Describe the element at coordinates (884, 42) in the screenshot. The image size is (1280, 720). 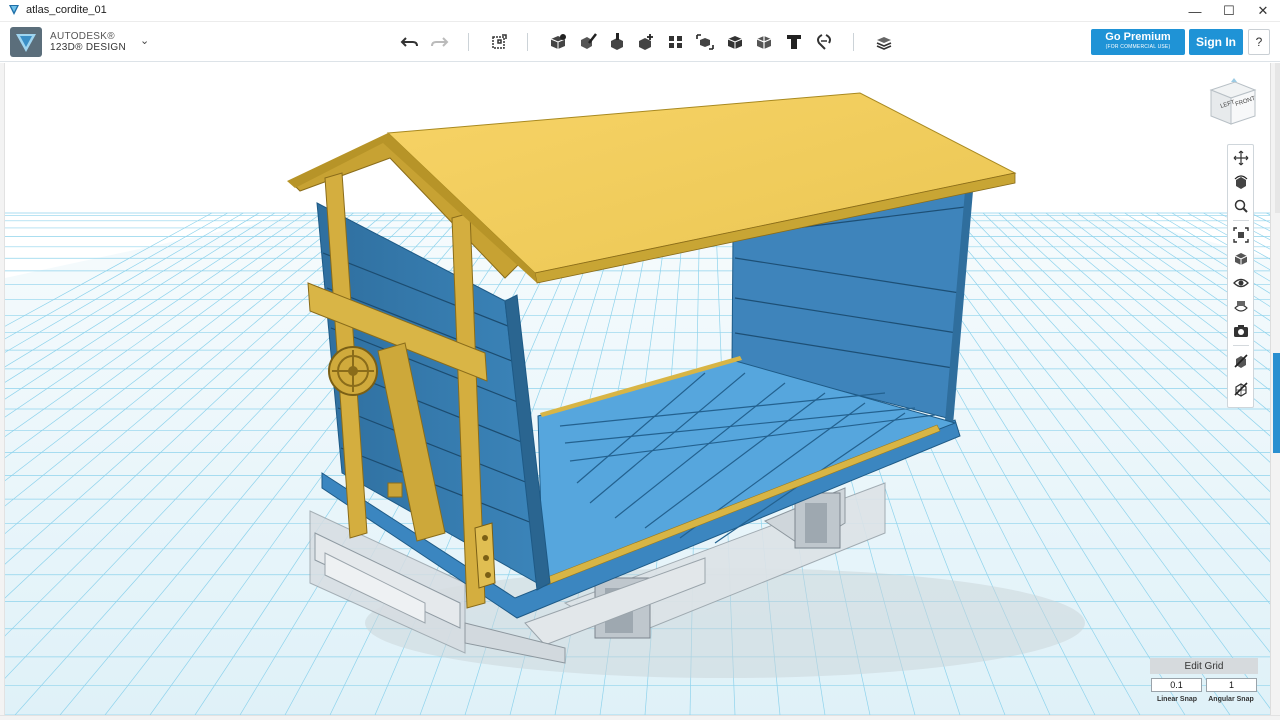
I see `material-icon` at that location.